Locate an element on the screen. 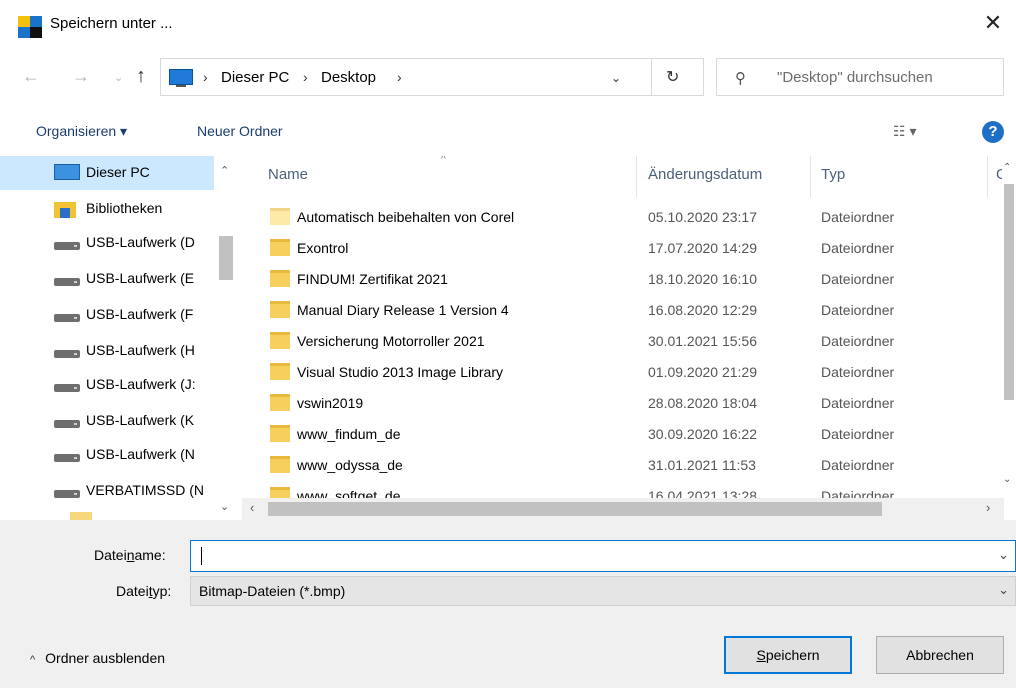 The height and width of the screenshot is (688, 1016). breadcrumb-desktop: Desktop is located at coordinates (348, 77).